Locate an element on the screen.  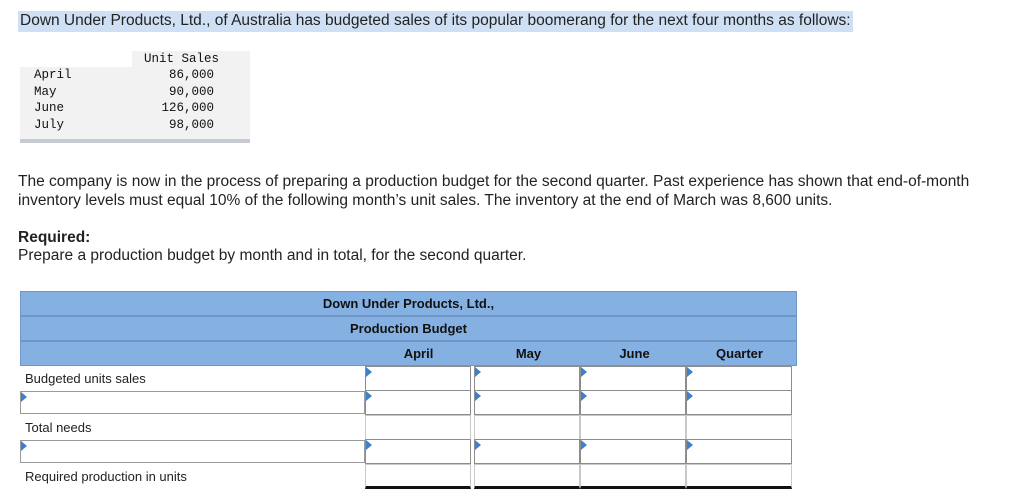
total-needs-april-cell is located at coordinates (418, 427).